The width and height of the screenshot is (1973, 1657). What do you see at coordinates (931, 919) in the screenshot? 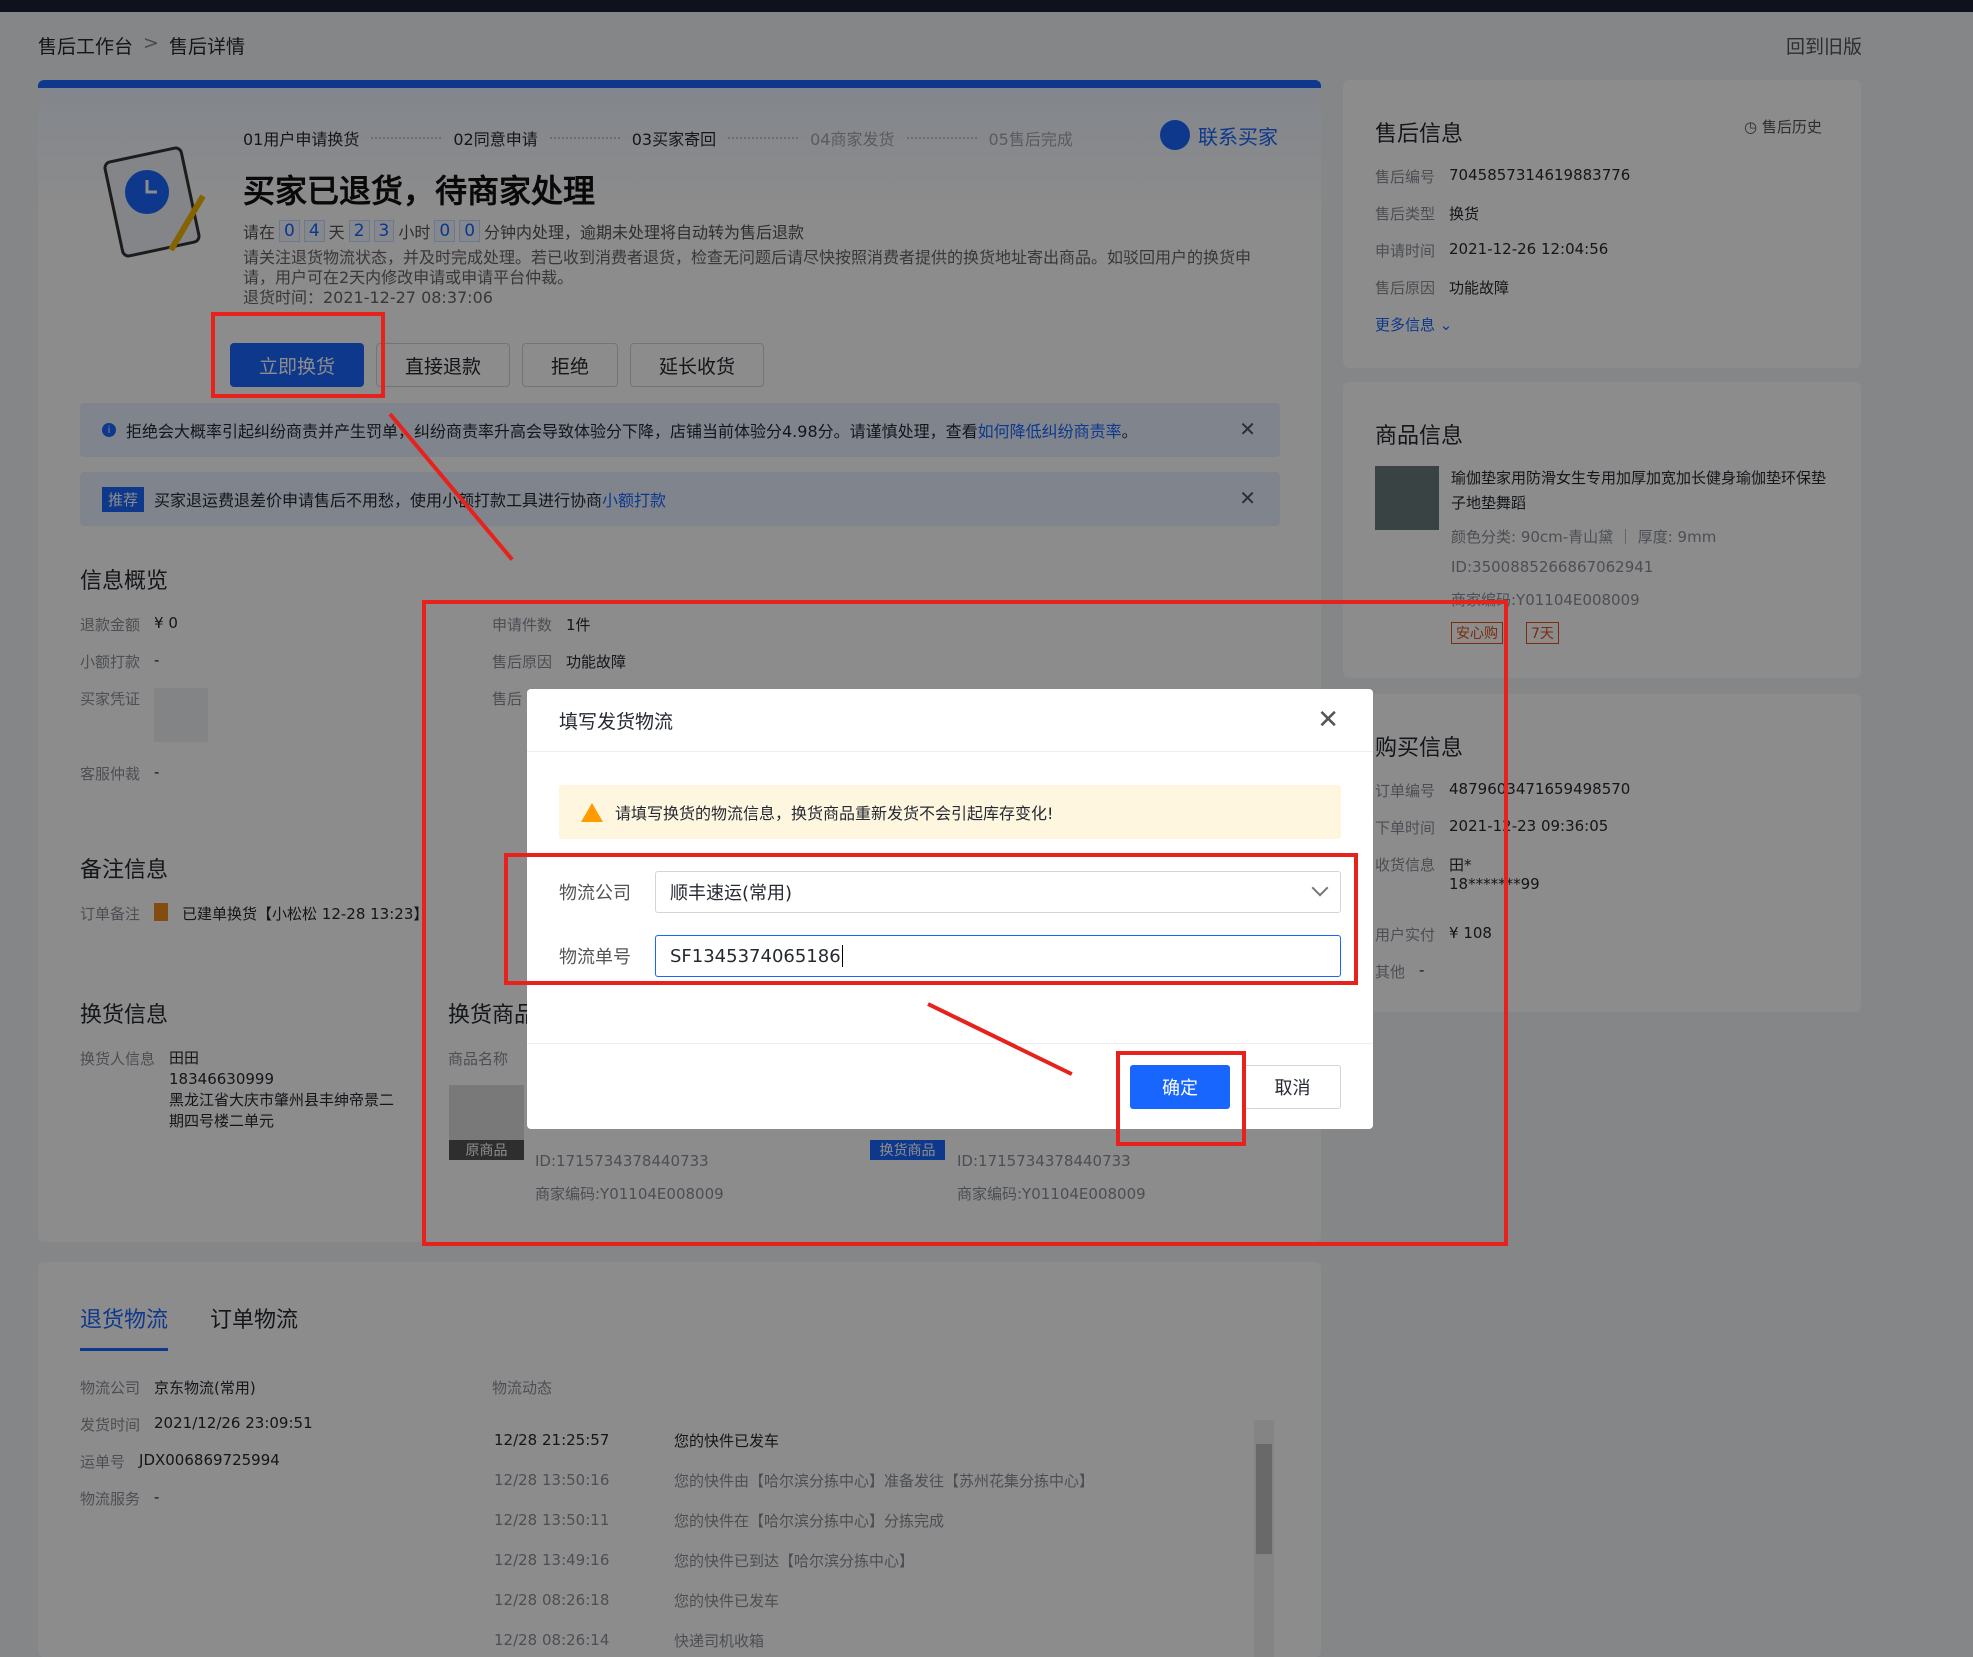
I see `highlight-logistics-fields` at bounding box center [931, 919].